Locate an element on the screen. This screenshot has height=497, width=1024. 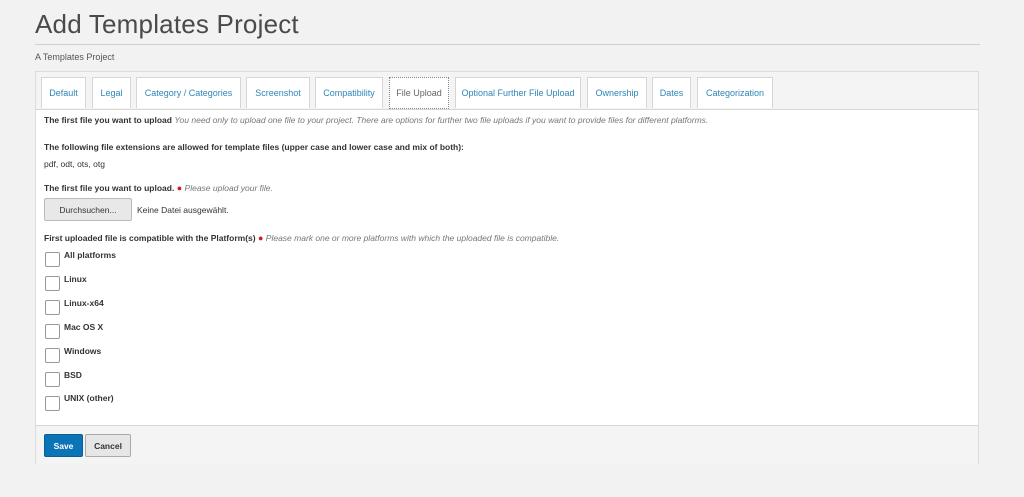
page-subtitle: A Templates Project is located at coordinates (75, 57).